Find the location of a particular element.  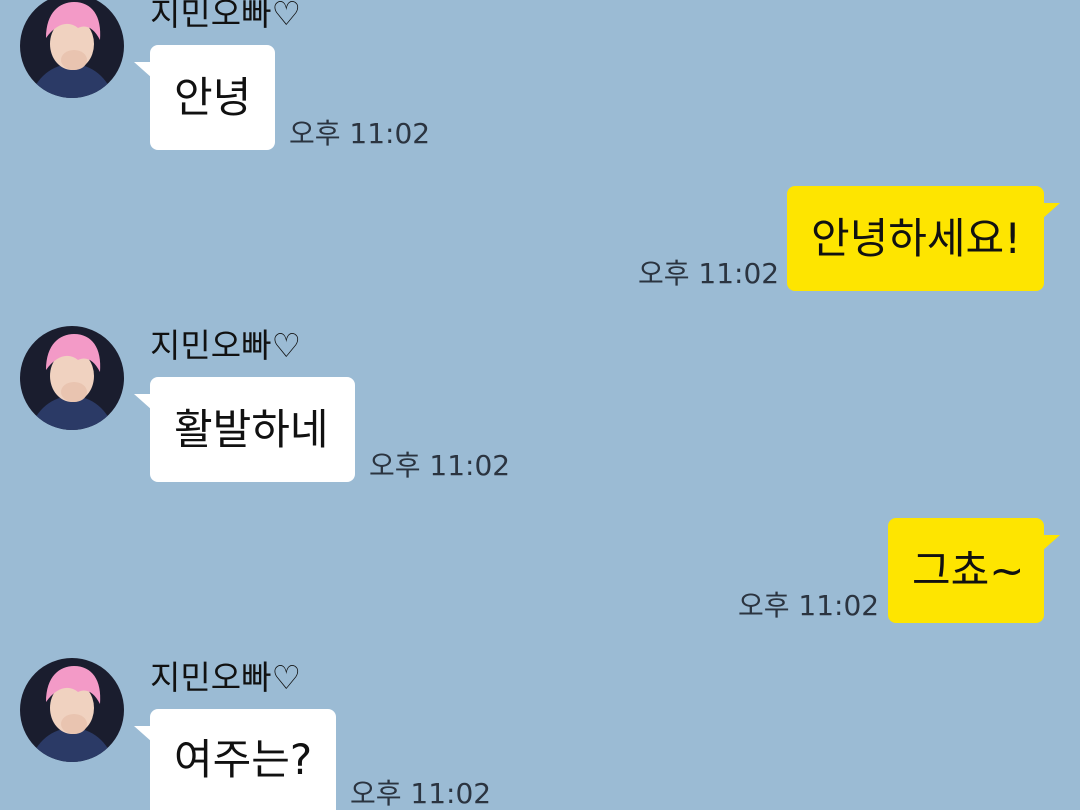

message-bubble: 그쵸~ is located at coordinates (974, 570).